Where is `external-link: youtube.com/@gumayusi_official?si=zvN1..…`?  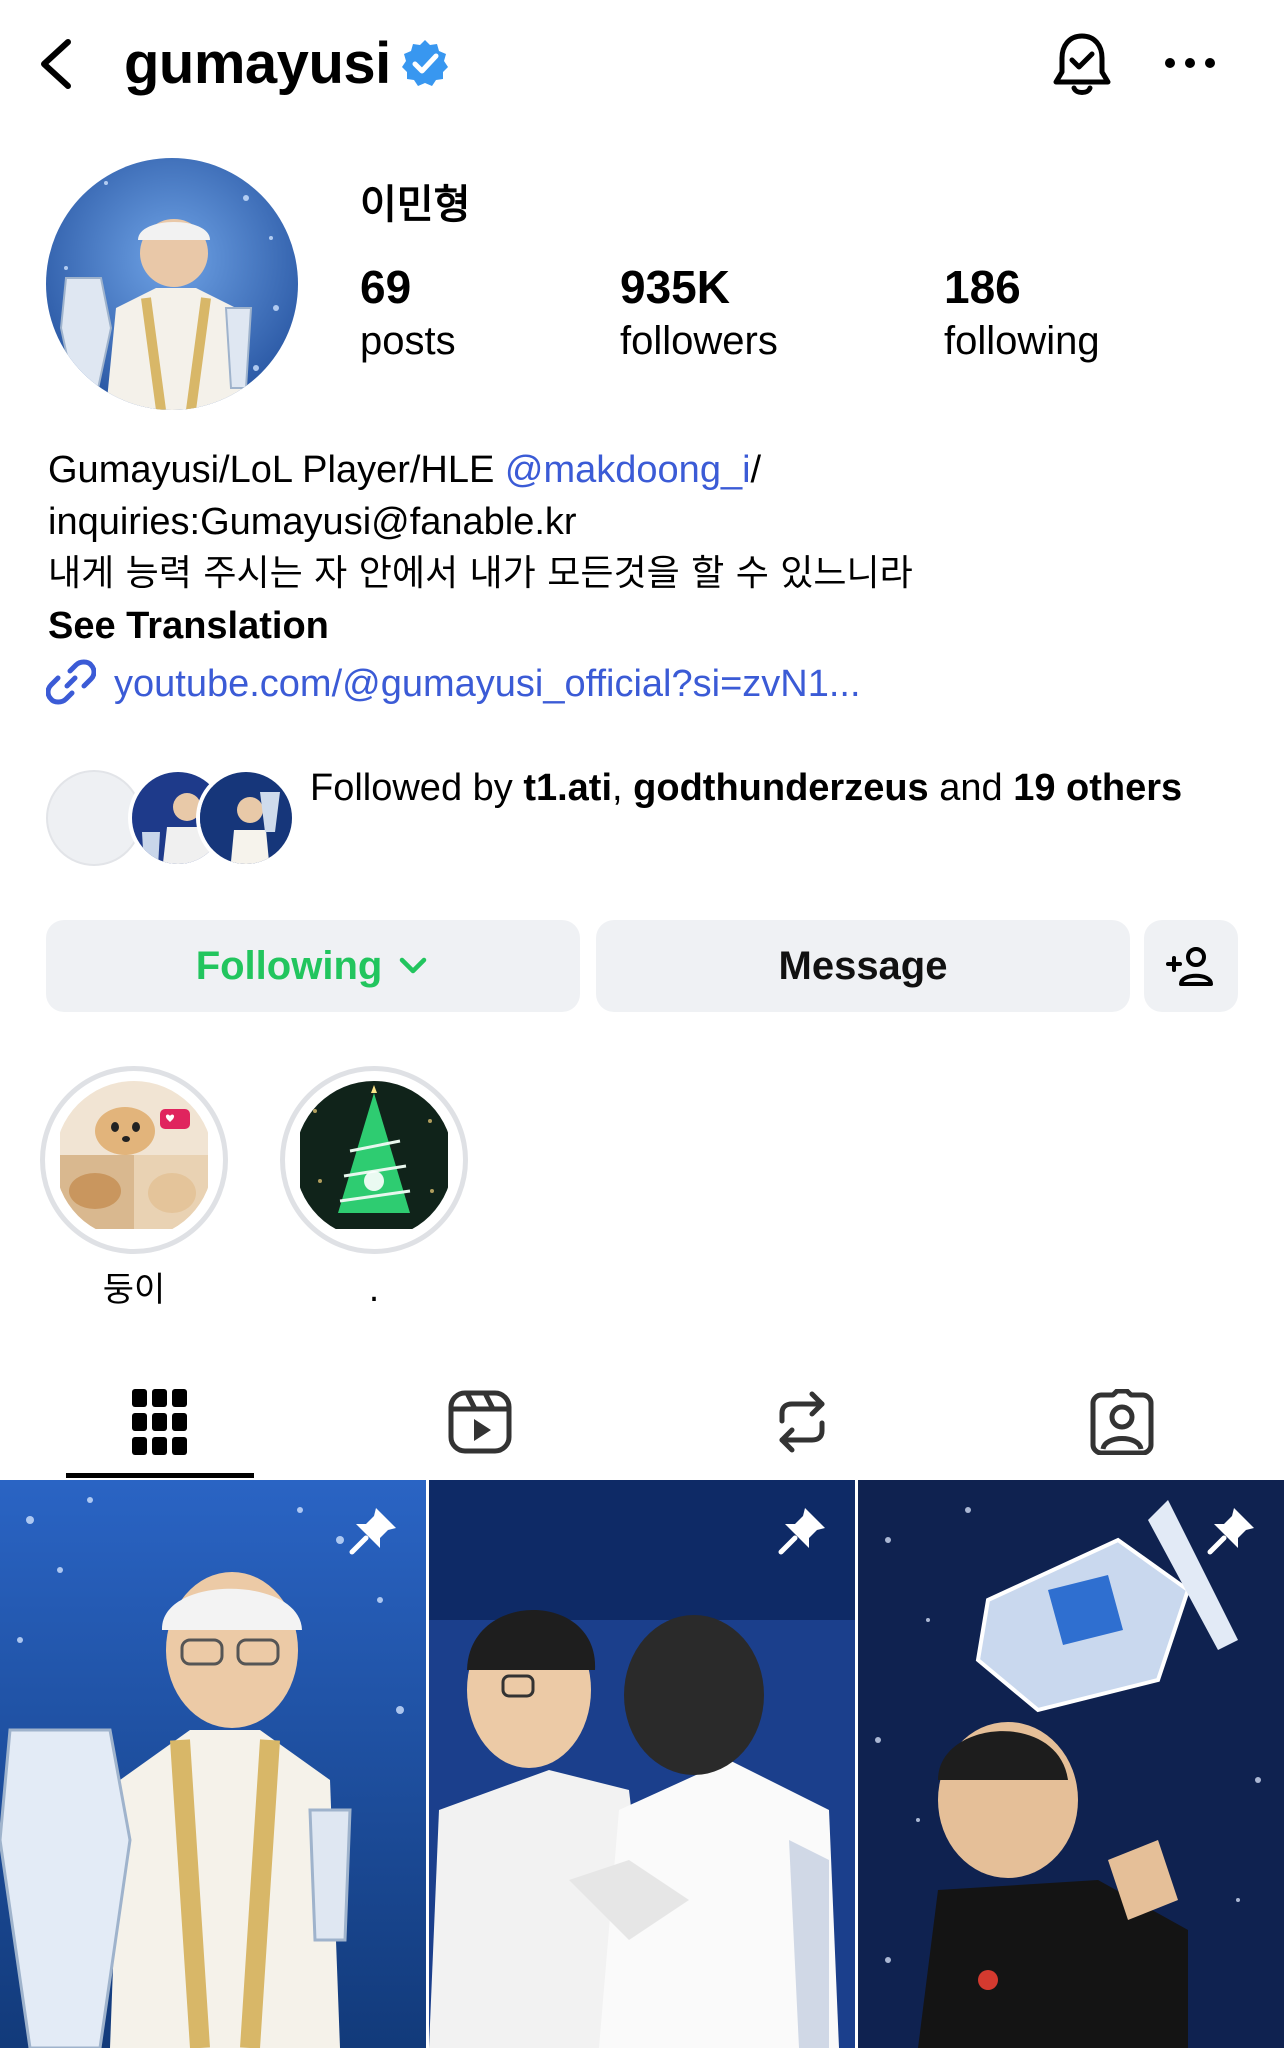 external-link: youtube.com/@gumayusi_official?si=zvN1..… is located at coordinates (453, 684).